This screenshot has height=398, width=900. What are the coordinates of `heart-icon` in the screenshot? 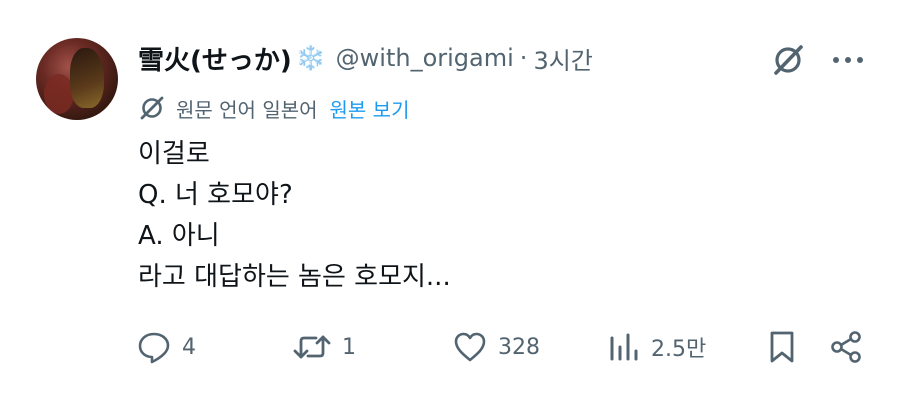 It's located at (470, 347).